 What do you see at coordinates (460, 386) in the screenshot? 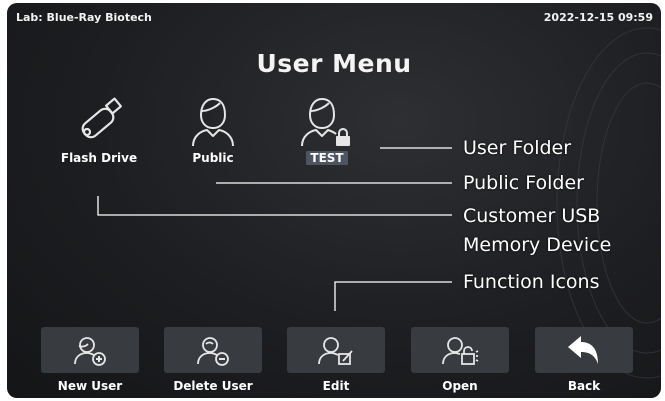
I see `open-label: Open` at bounding box center [460, 386].